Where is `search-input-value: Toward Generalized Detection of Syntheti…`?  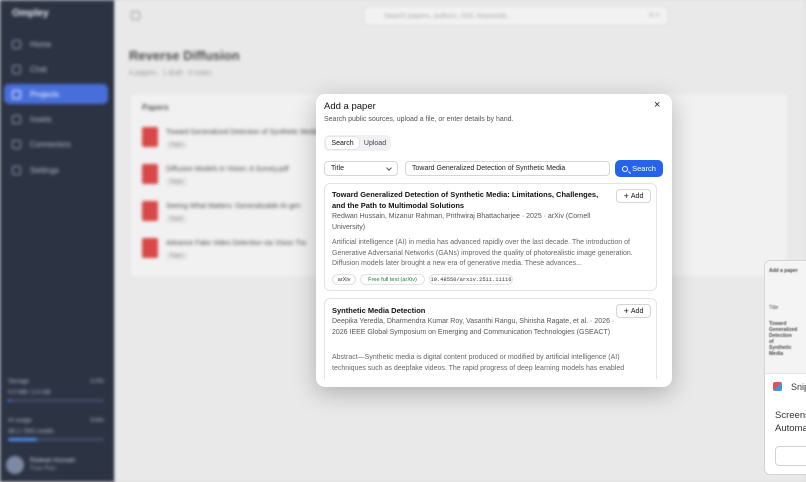 search-input-value: Toward Generalized Detection of Syntheti… is located at coordinates (489, 168).